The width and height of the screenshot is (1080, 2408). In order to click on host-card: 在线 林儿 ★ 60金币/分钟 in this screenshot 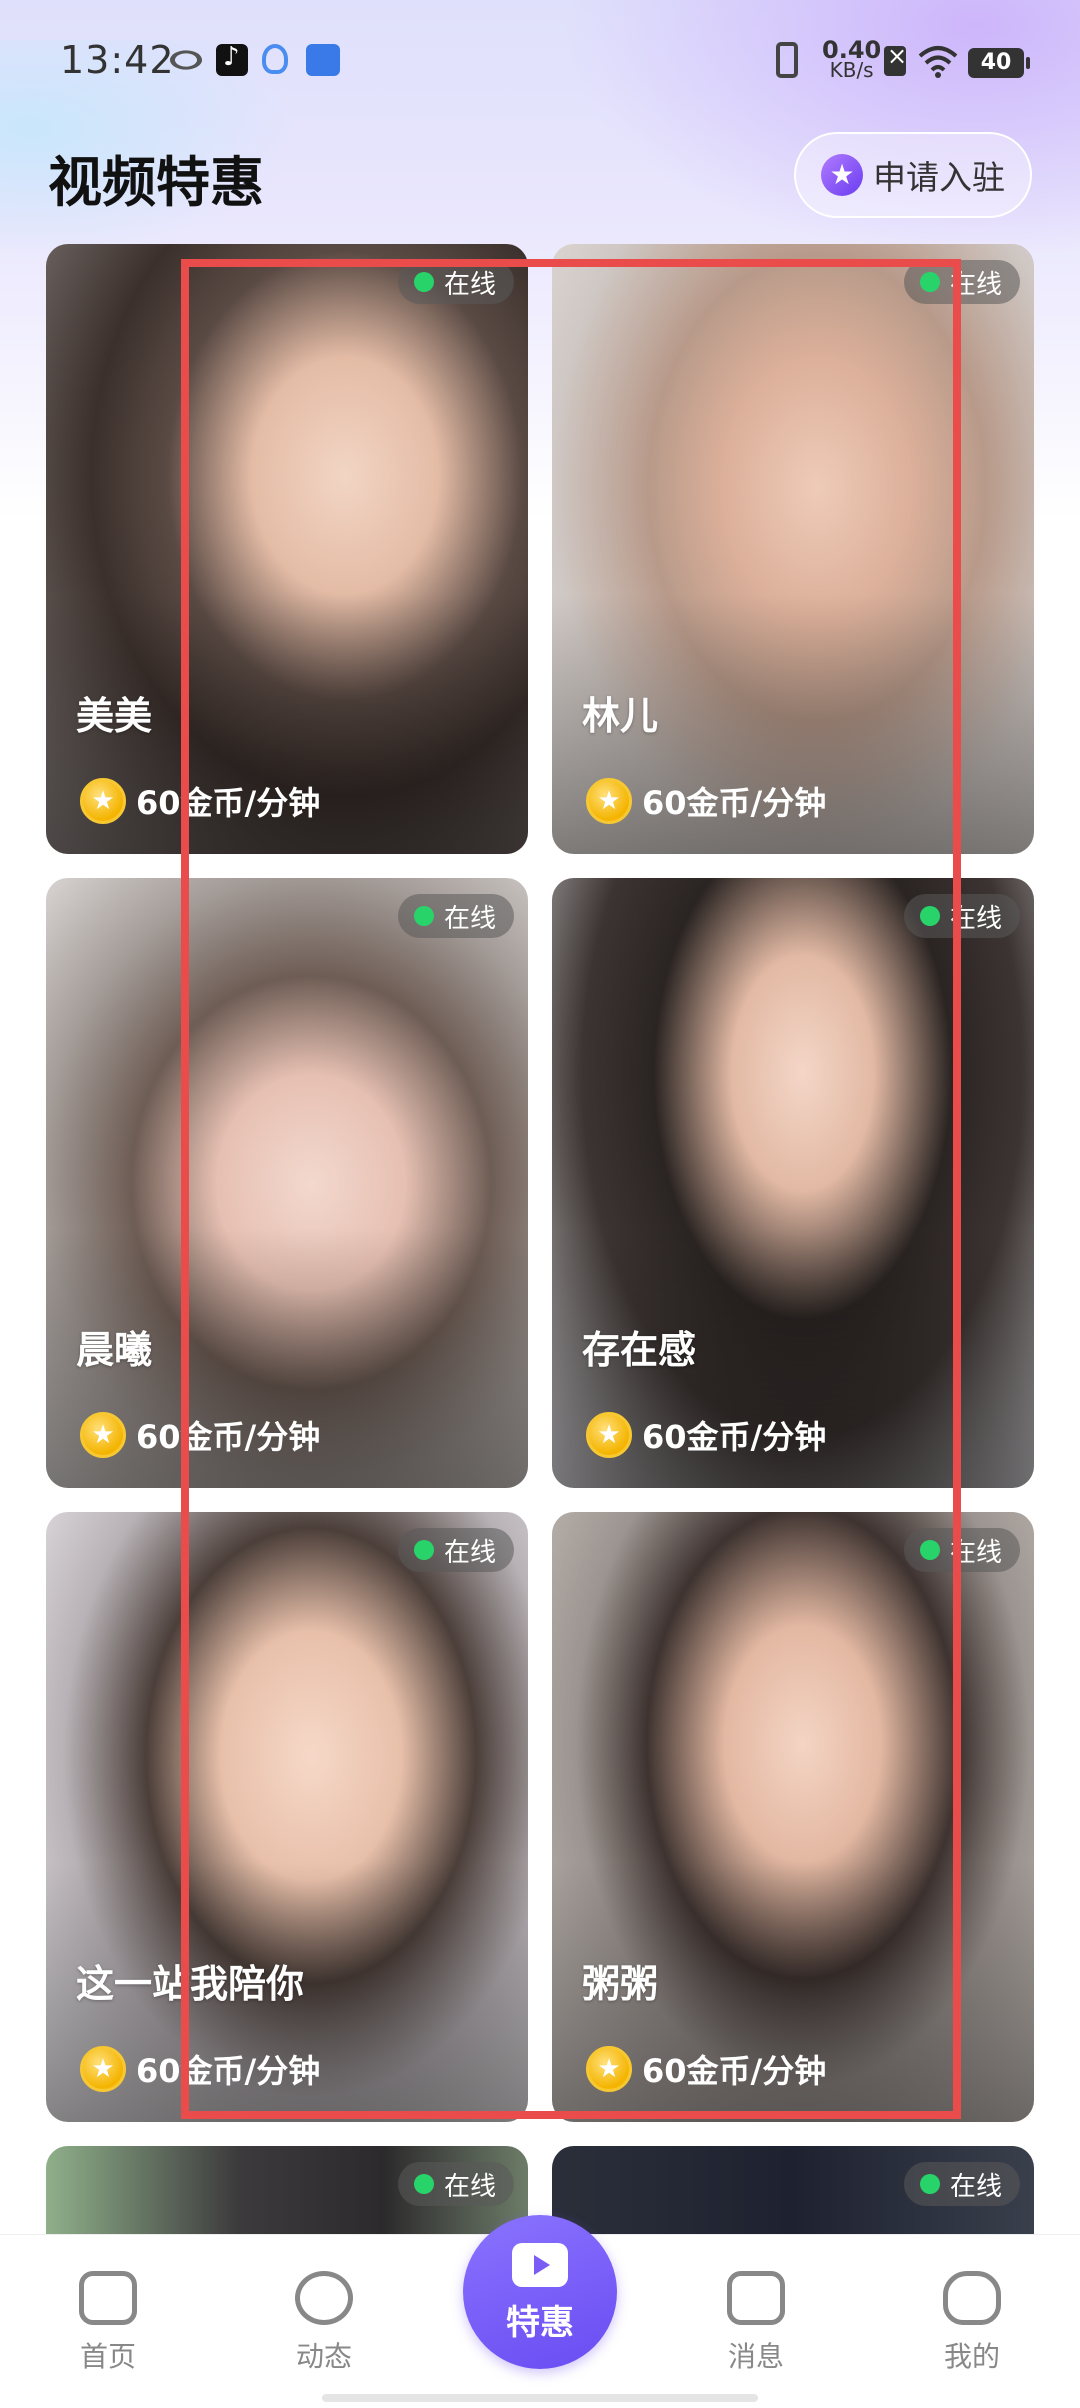, I will do `click(793, 549)`.